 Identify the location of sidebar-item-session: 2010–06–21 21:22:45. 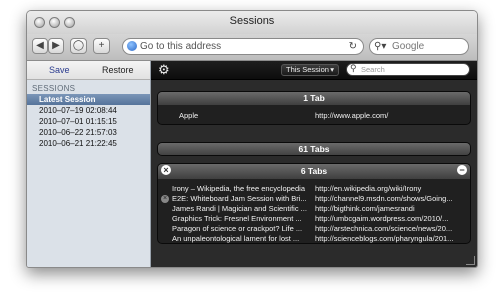
(88, 143).